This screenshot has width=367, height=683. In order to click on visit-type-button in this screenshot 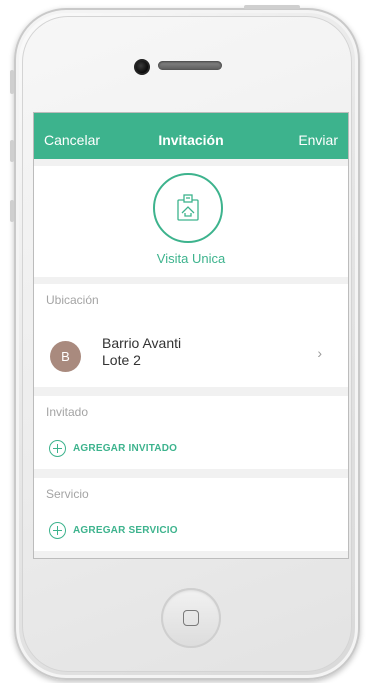, I will do `click(188, 208)`.